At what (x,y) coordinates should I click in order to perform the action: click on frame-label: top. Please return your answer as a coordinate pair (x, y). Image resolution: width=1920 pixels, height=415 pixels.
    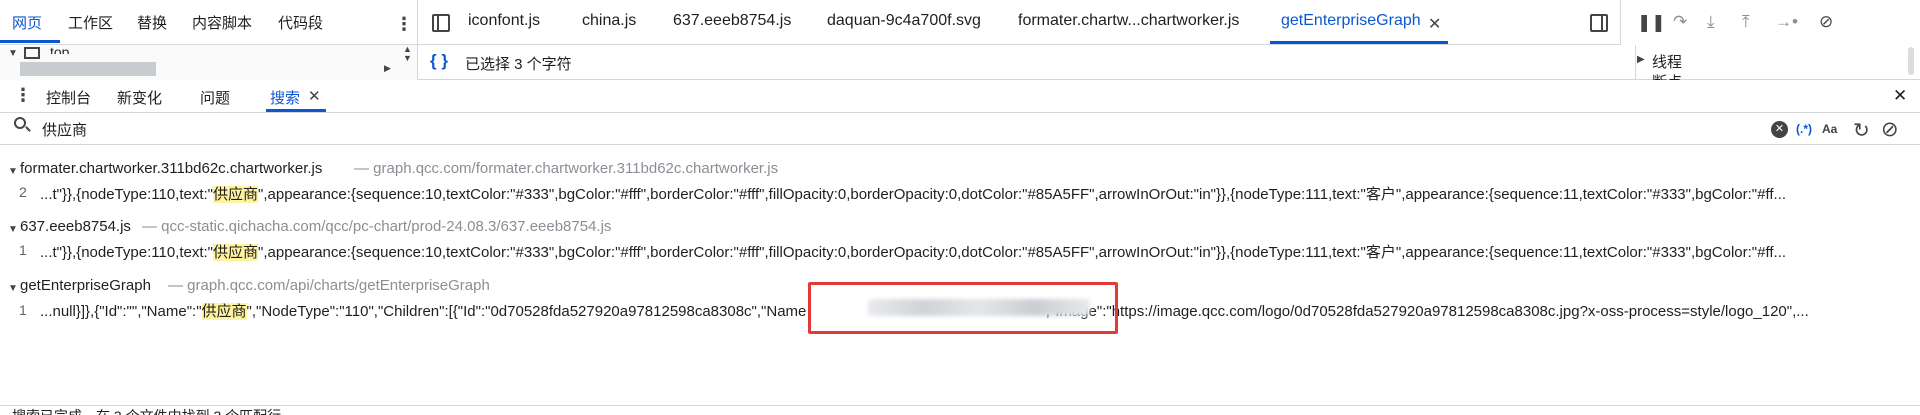
    Looking at the image, I should click on (59, 49).